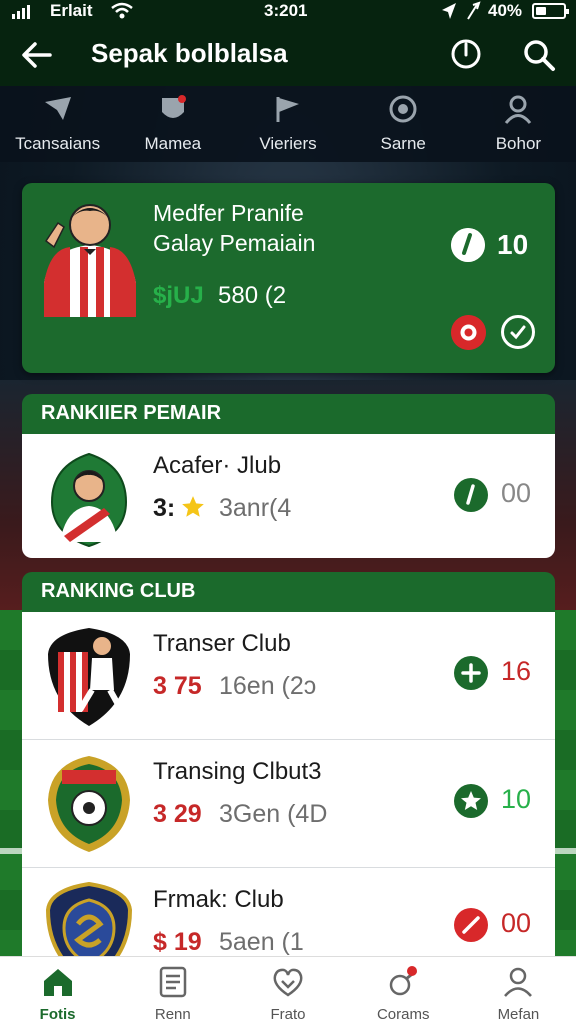 The height and width of the screenshot is (1024, 576). What do you see at coordinates (268, 686) in the screenshot?
I see `club-stat: 16en (2ↄ` at bounding box center [268, 686].